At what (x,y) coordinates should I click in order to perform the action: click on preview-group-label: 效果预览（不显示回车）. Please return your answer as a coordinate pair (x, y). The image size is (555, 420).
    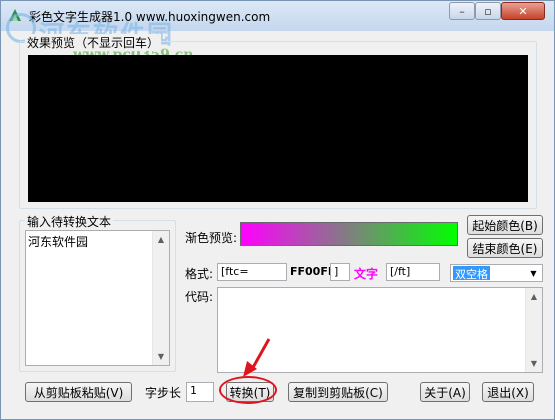
    Looking at the image, I should click on (93, 42).